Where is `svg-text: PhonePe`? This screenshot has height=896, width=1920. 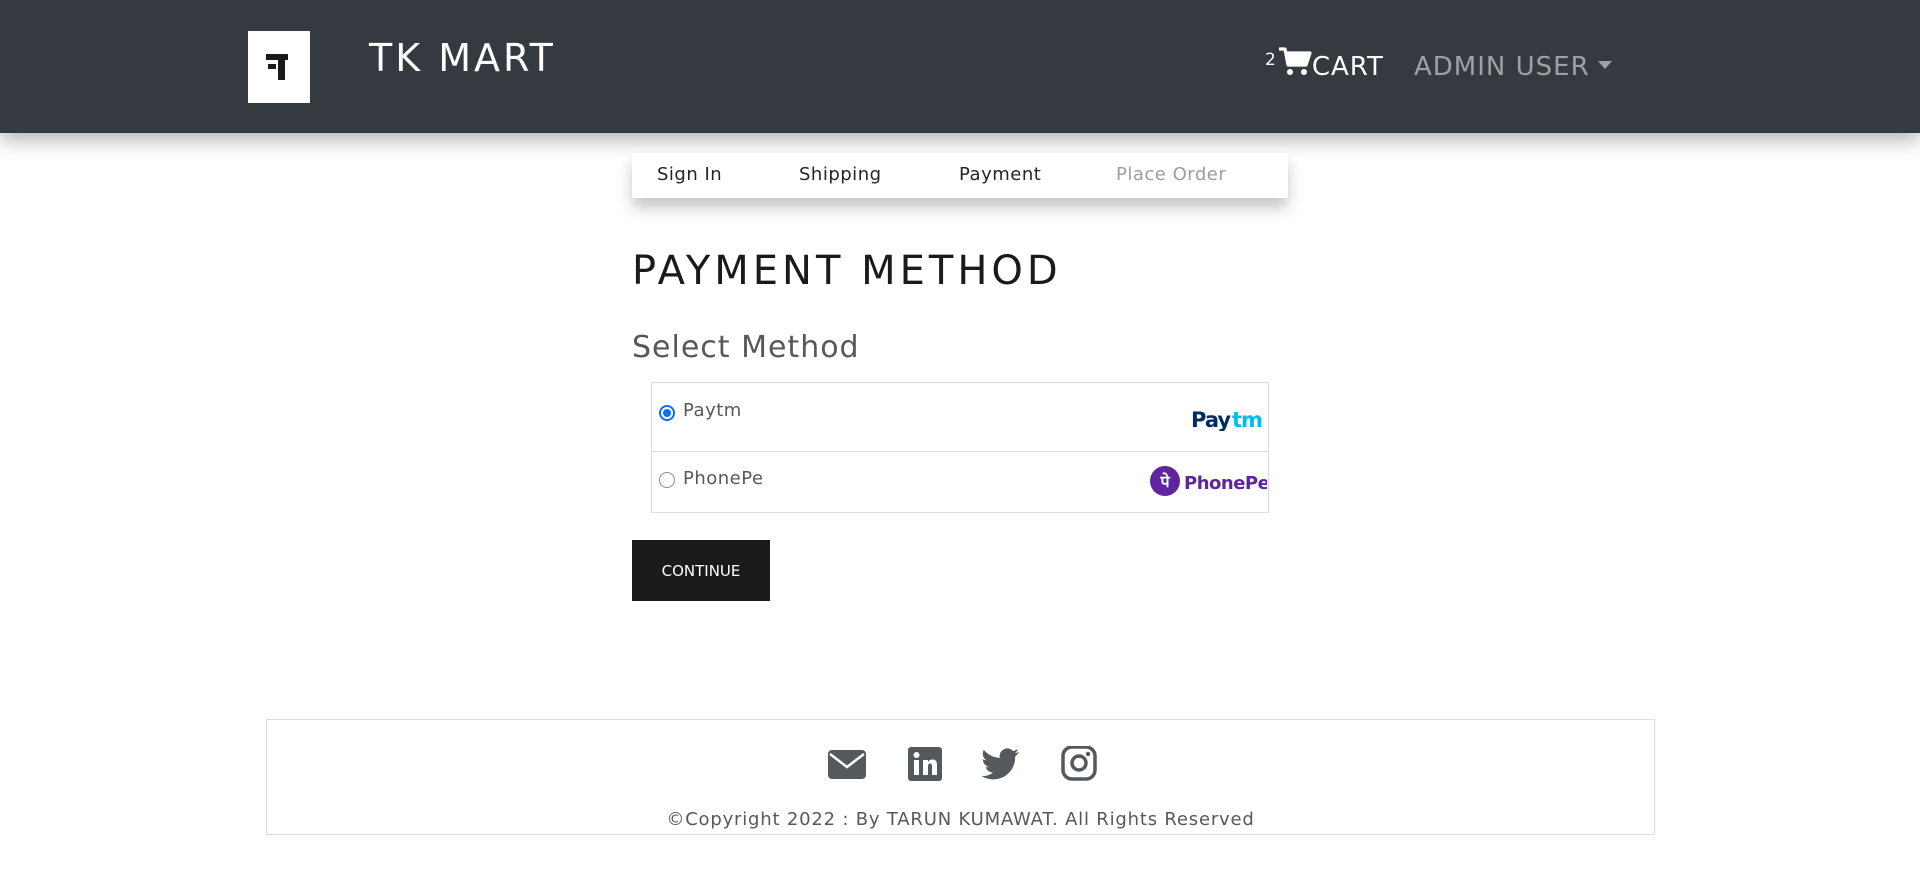 svg-text: PhonePe is located at coordinates (1225, 483).